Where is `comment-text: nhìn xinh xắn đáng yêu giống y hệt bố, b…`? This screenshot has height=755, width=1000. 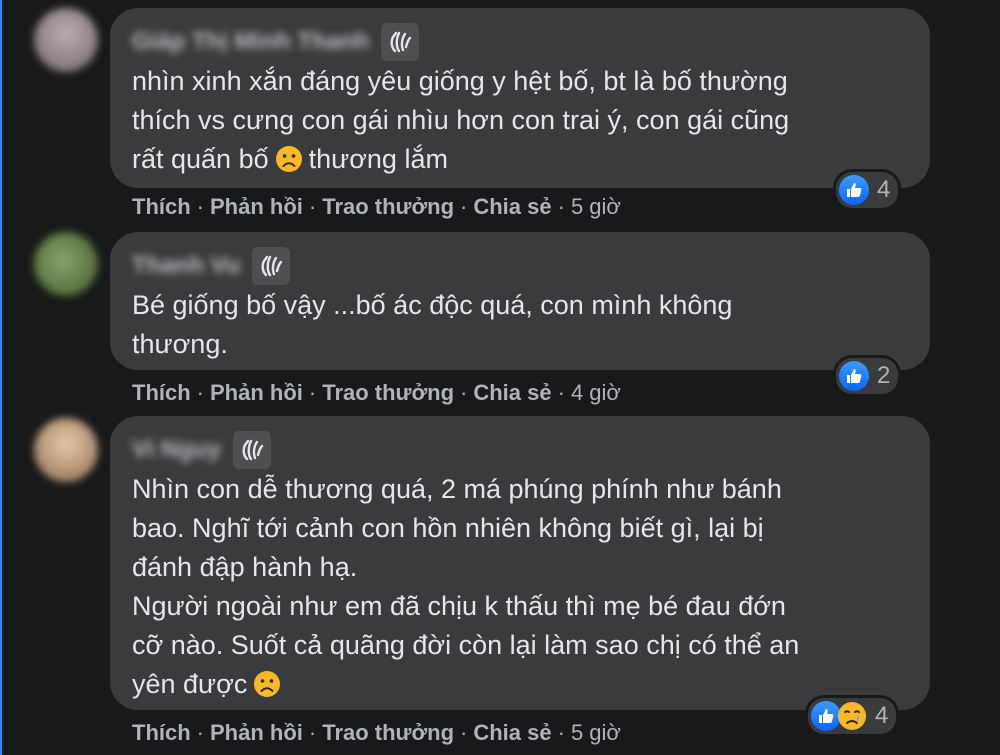 comment-text: nhìn xinh xắn đáng yêu giống y hệt bố, b… is located at coordinates (520, 120).